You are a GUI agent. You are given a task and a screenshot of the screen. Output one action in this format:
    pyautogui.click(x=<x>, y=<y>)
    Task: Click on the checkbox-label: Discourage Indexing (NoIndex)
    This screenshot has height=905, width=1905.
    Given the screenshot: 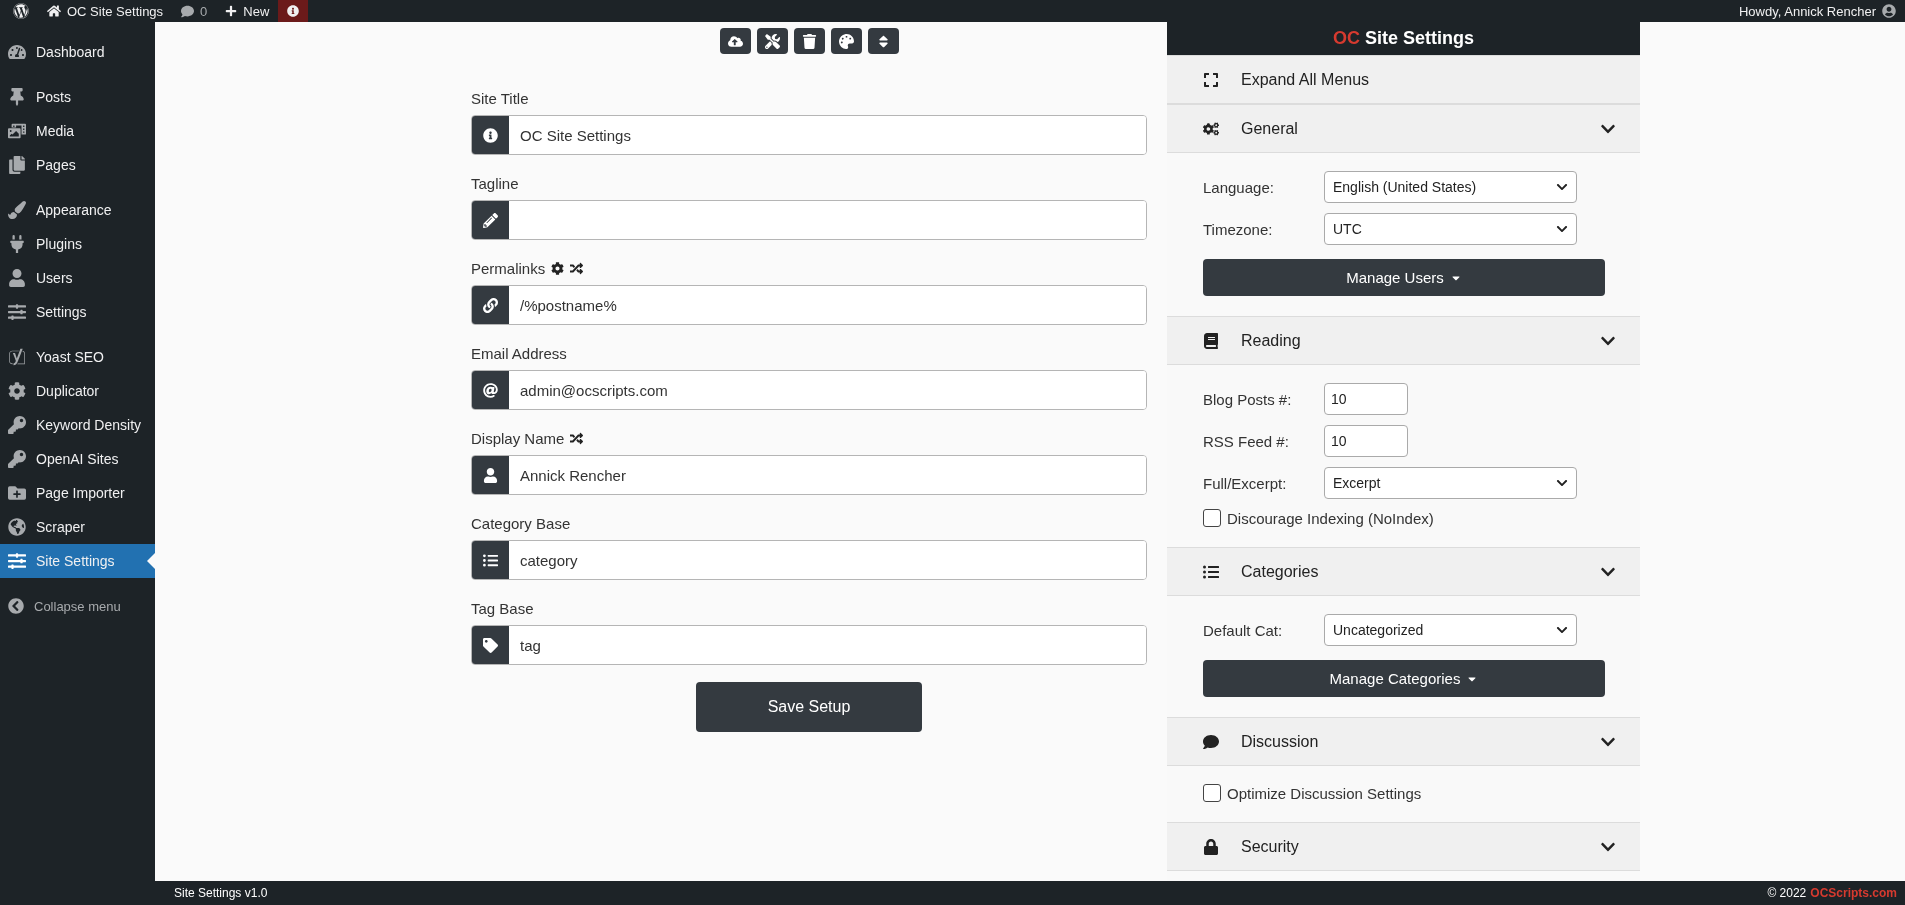 What is the action you would take?
    pyautogui.click(x=1330, y=518)
    